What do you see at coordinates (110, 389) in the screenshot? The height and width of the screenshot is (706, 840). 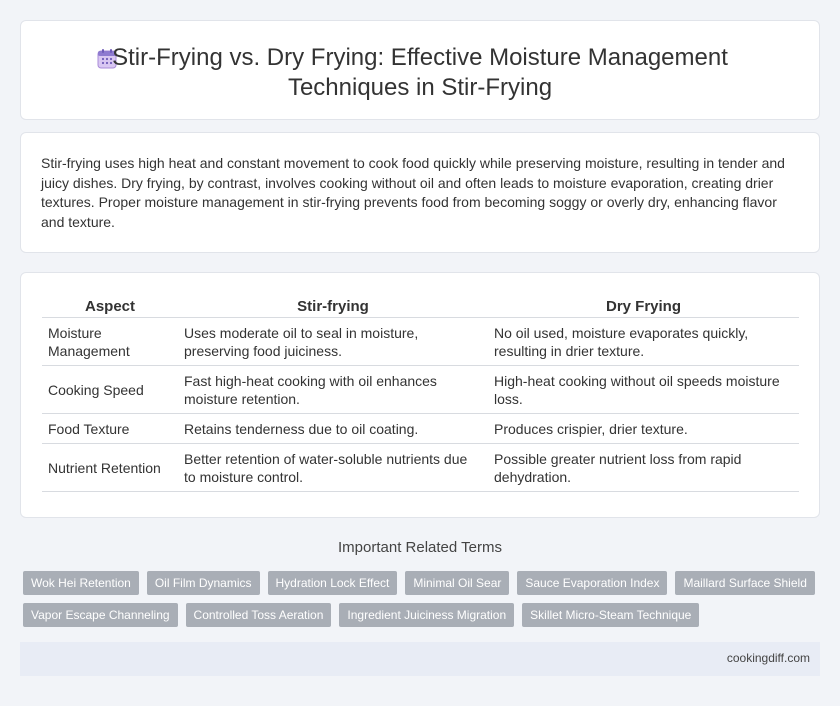 I see `cell-aspect: Cooking Speed` at bounding box center [110, 389].